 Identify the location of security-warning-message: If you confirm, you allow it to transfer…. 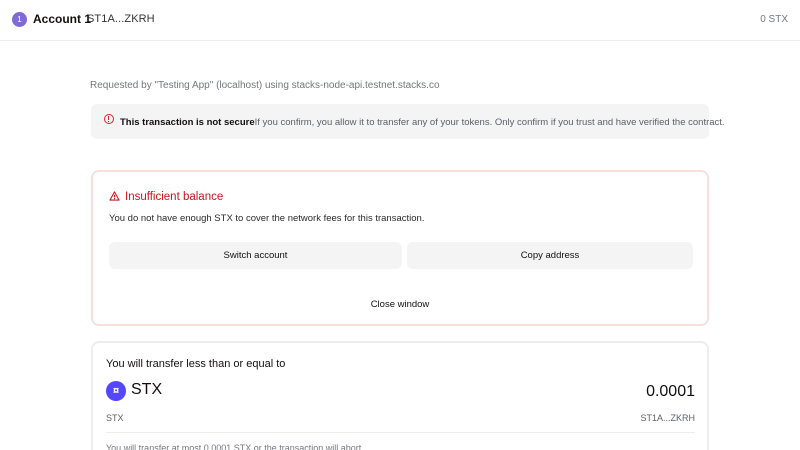
(489, 122).